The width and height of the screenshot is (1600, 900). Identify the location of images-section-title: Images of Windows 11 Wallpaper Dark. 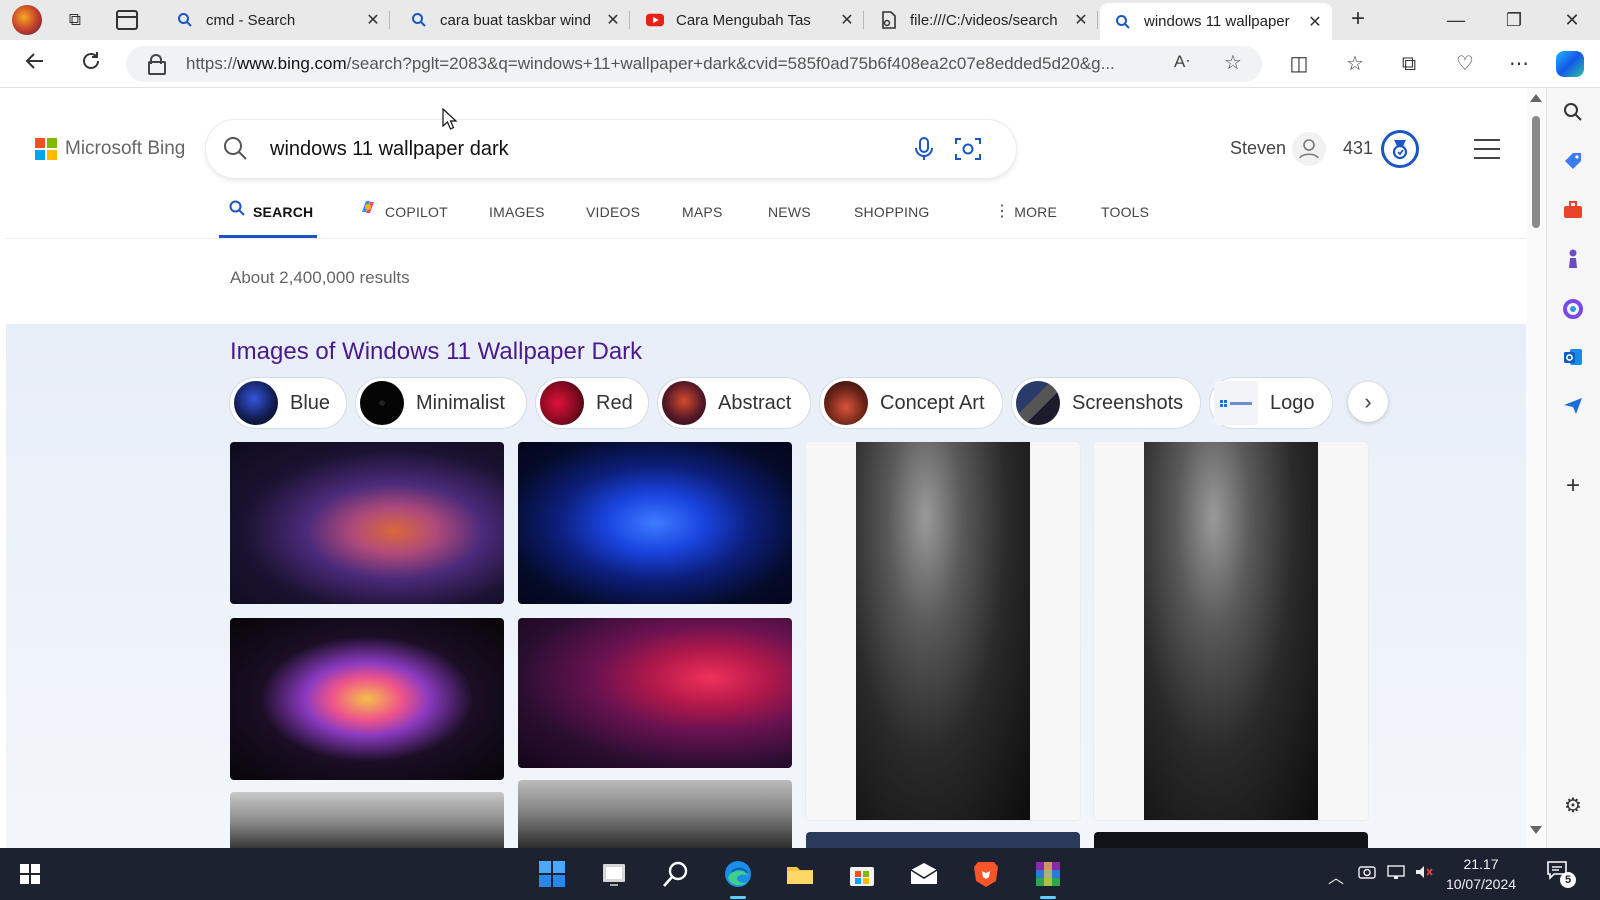
(436, 352).